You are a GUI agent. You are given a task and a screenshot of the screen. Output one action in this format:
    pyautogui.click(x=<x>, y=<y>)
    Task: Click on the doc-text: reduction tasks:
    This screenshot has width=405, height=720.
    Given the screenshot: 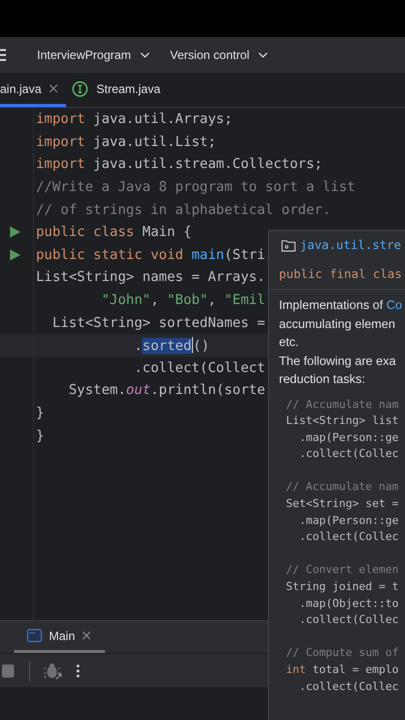 What is the action you would take?
    pyautogui.click(x=322, y=379)
    